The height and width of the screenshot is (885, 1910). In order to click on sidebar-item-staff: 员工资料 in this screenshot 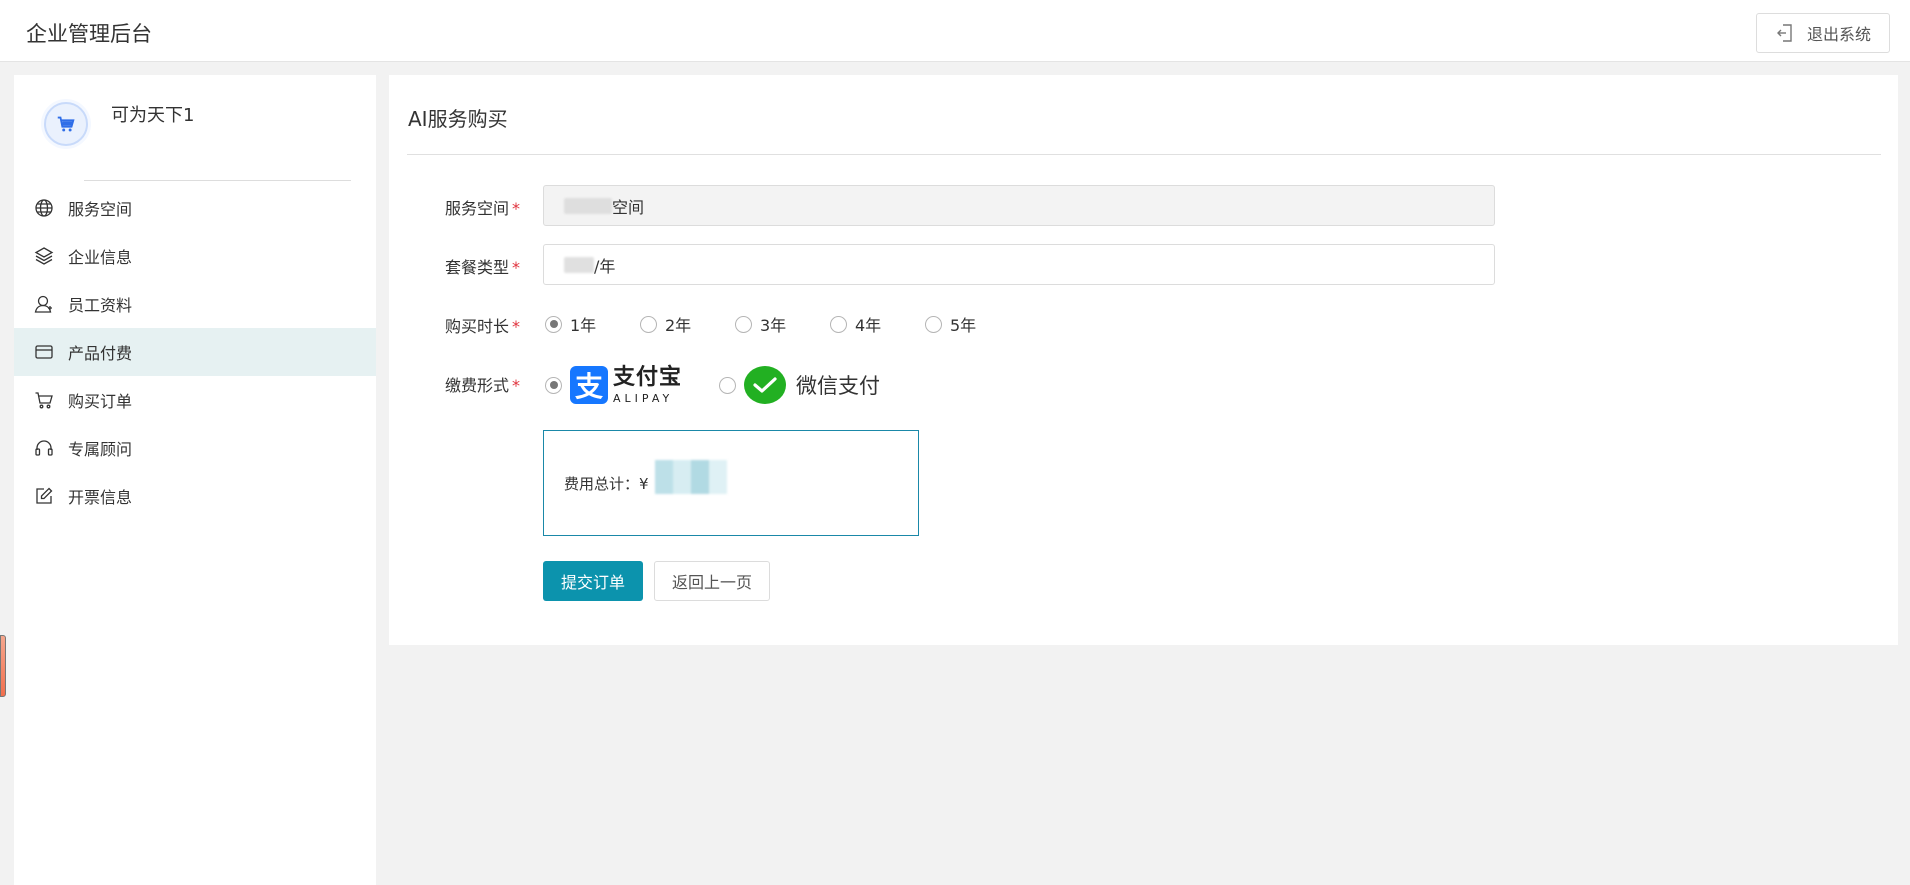, I will do `click(195, 304)`.